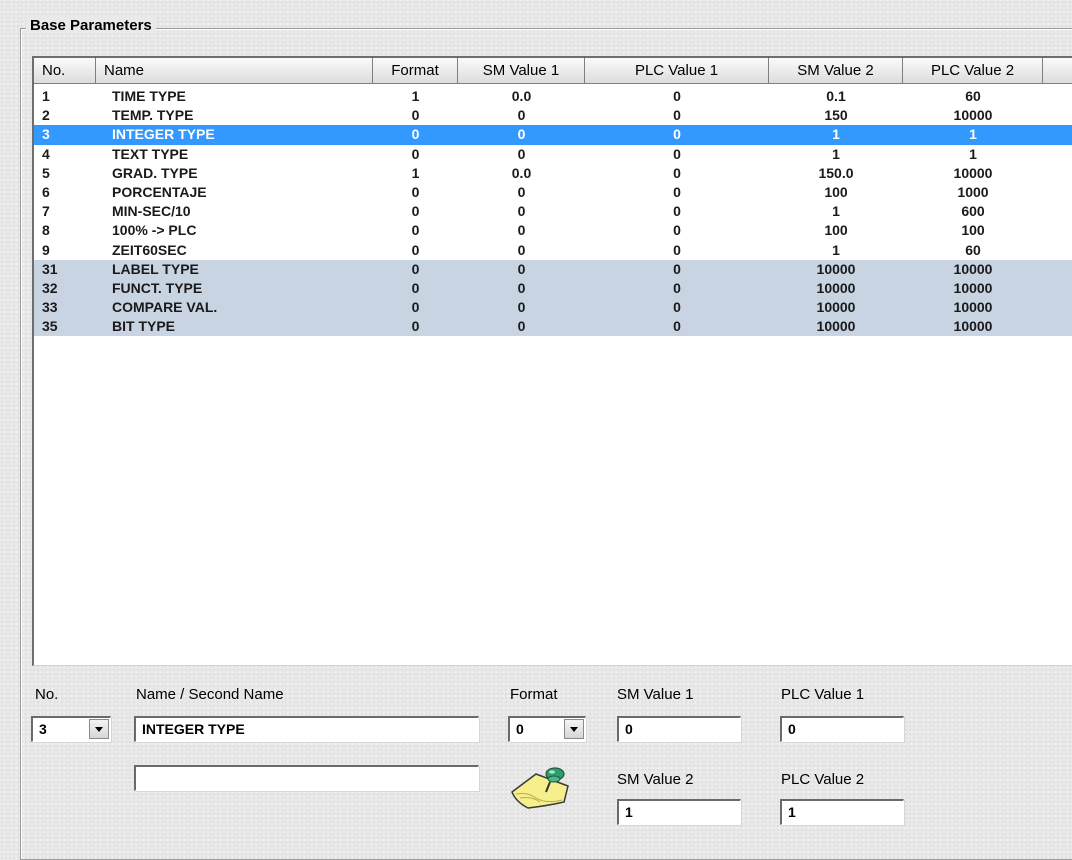  I want to click on table-row: 4 TEXT TYPE 0 0 0 1 1, so click(553, 154).